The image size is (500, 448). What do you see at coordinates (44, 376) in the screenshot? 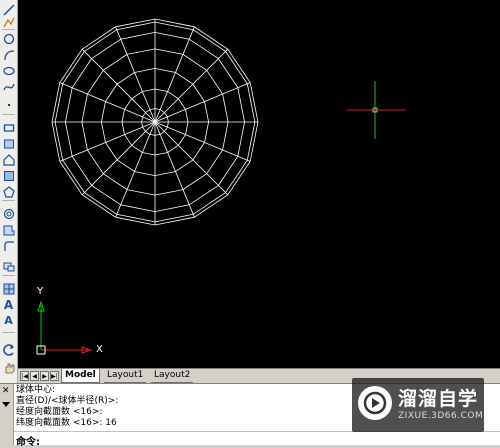
I see `tab-nav-next-button: ▶` at bounding box center [44, 376].